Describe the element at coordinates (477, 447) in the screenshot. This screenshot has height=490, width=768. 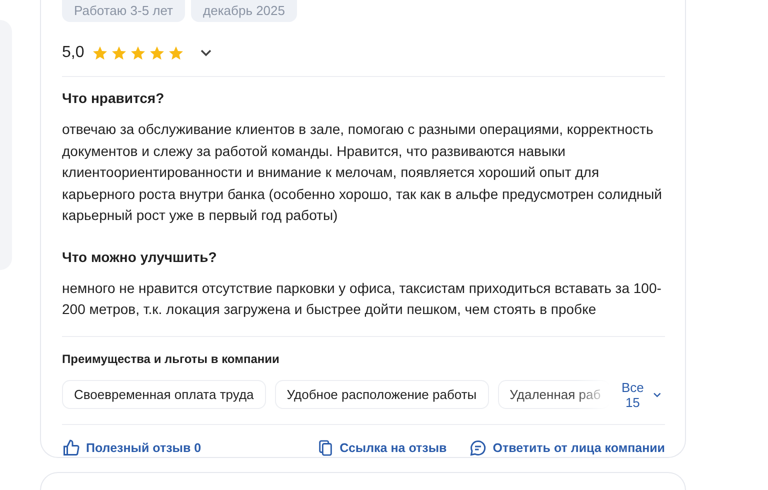
I see `chat-icon` at that location.